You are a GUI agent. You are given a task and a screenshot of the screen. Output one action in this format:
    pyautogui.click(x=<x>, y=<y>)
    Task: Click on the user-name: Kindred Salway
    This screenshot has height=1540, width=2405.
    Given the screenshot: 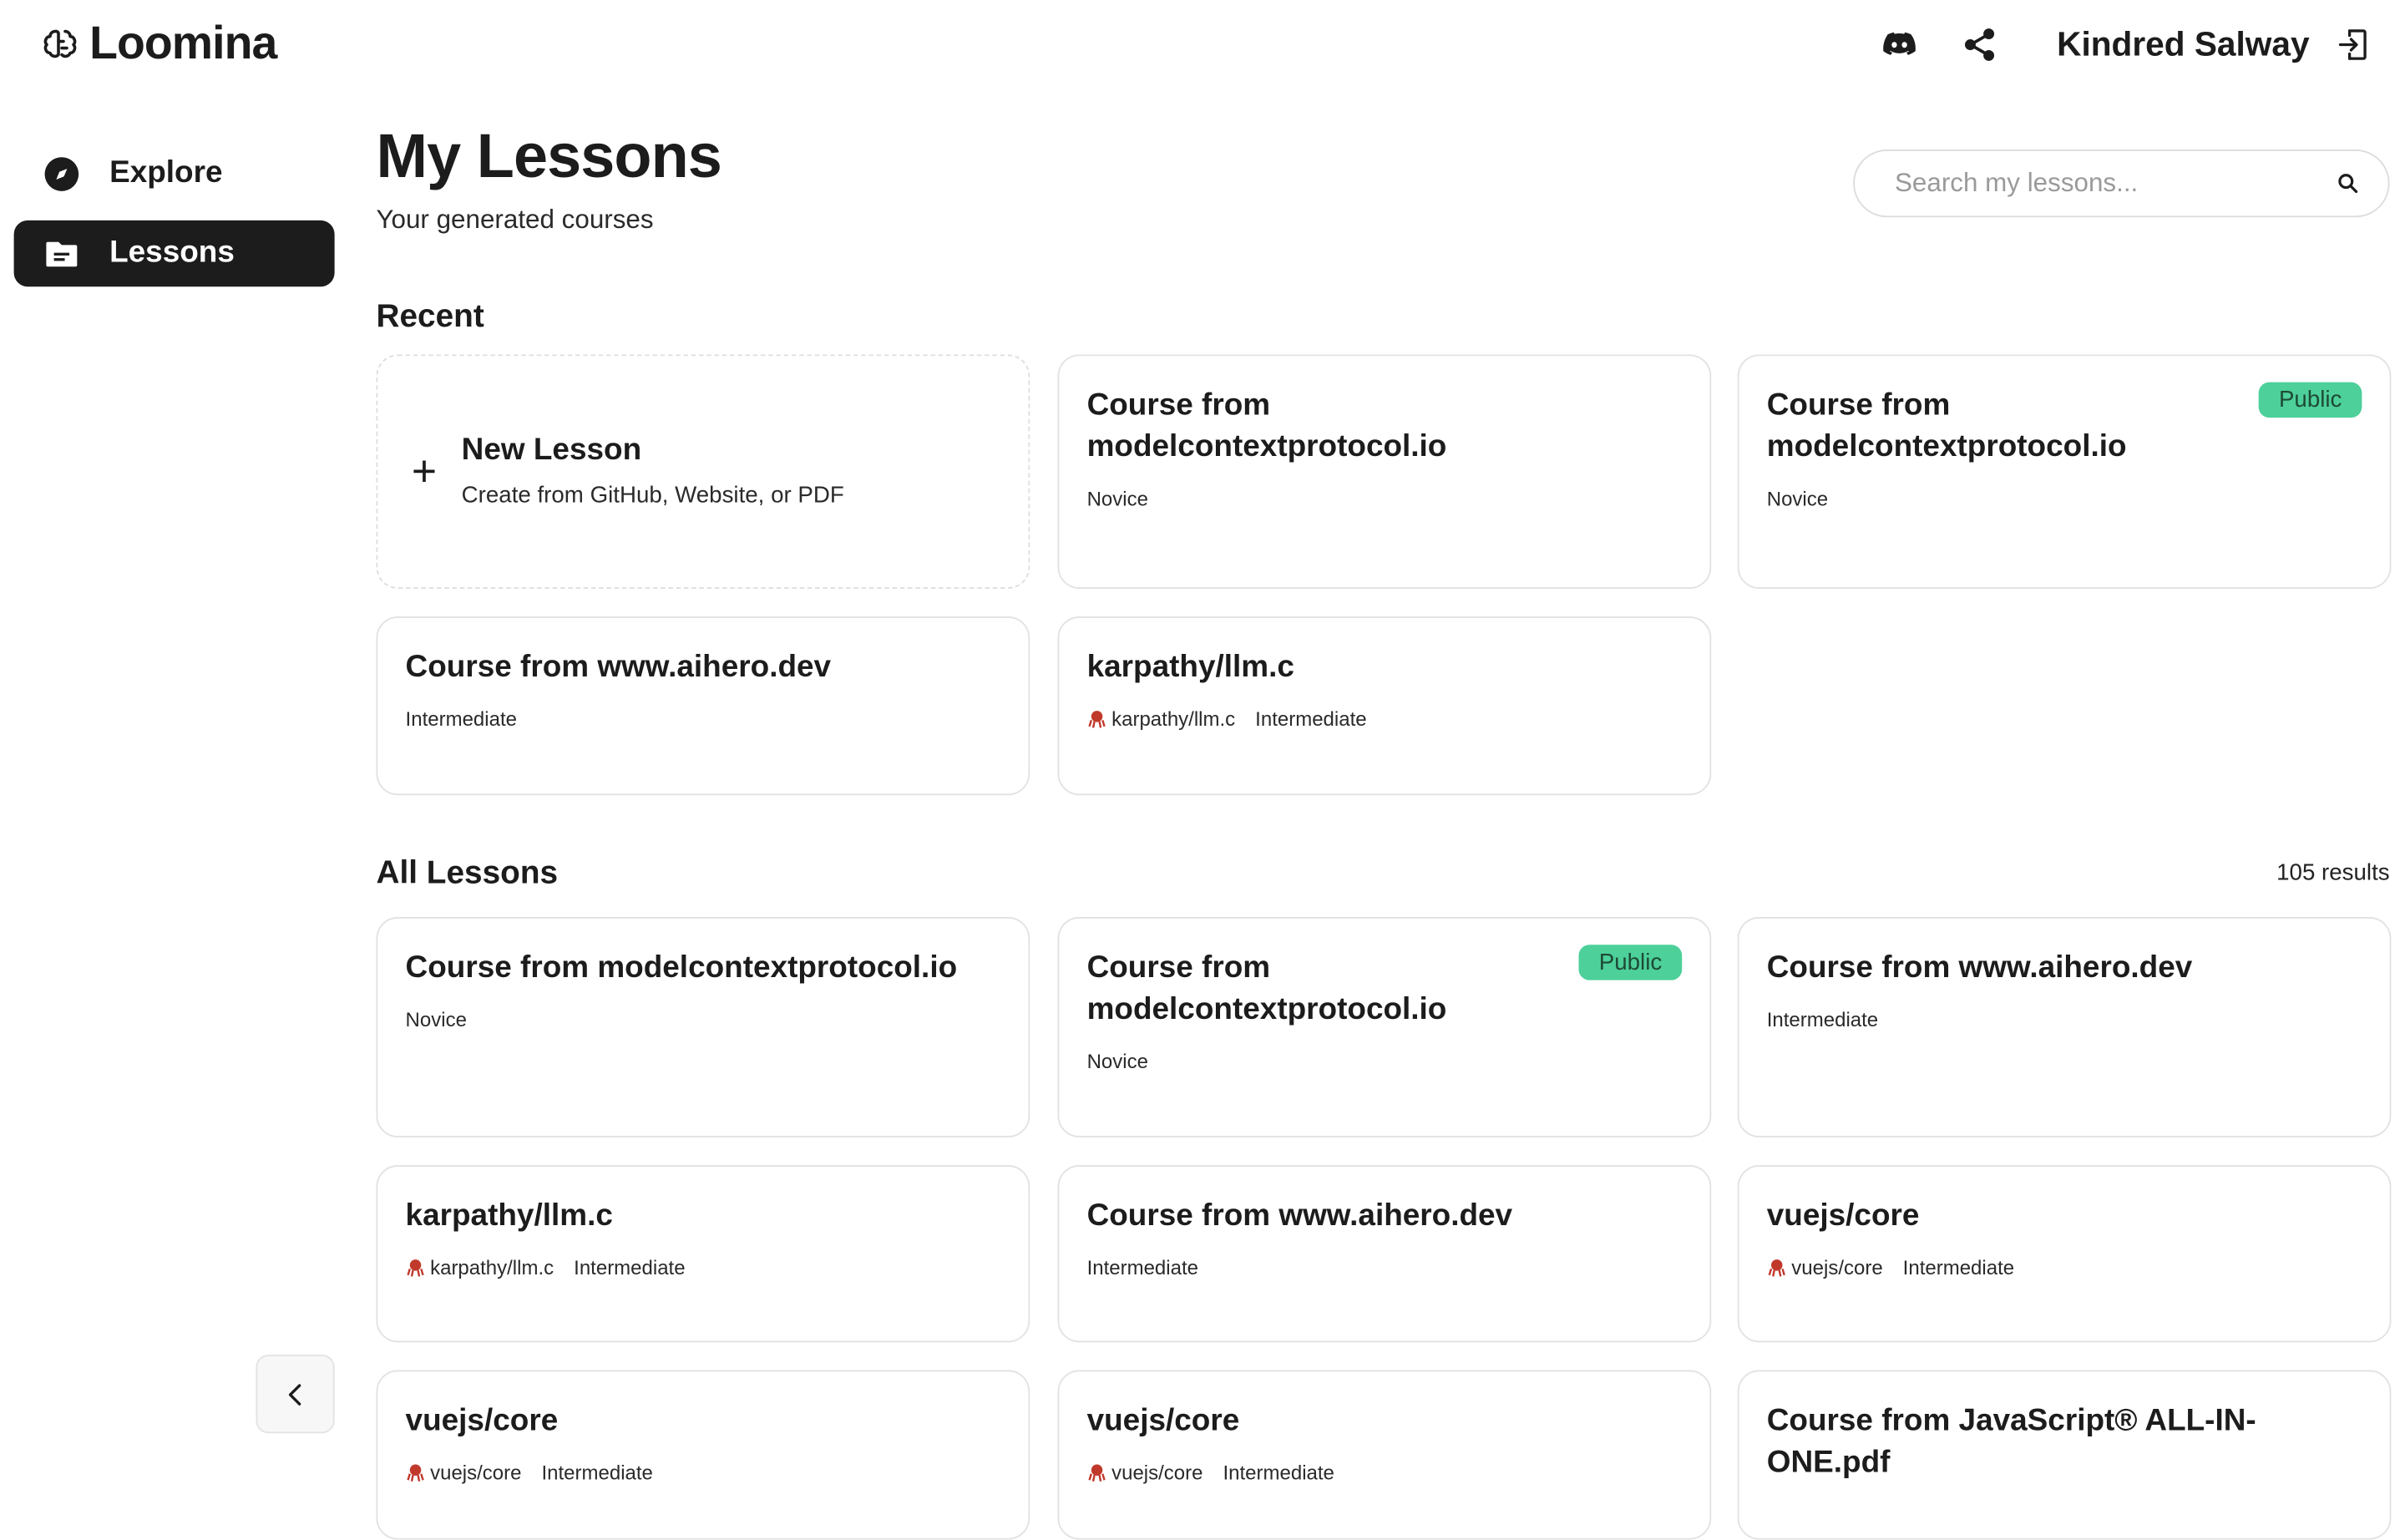 What is the action you would take?
    pyautogui.click(x=2183, y=45)
    